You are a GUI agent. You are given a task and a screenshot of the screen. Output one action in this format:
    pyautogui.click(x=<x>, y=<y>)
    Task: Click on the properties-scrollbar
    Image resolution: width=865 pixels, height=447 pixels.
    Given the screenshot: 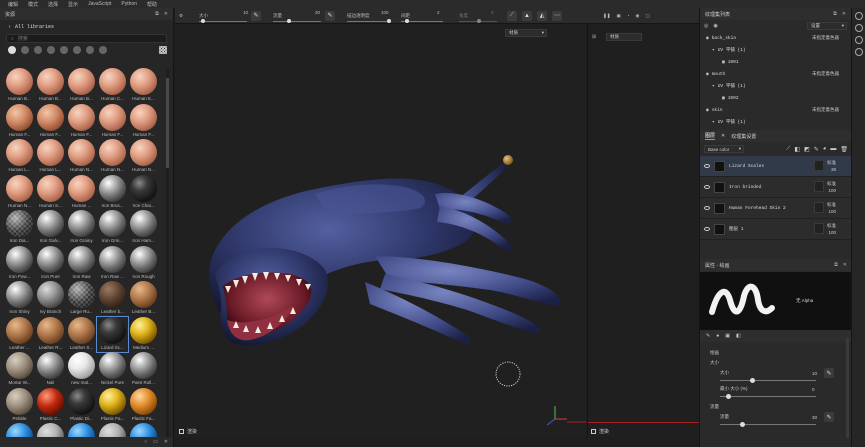 What is the action you would take?
    pyautogui.click(x=847, y=388)
    